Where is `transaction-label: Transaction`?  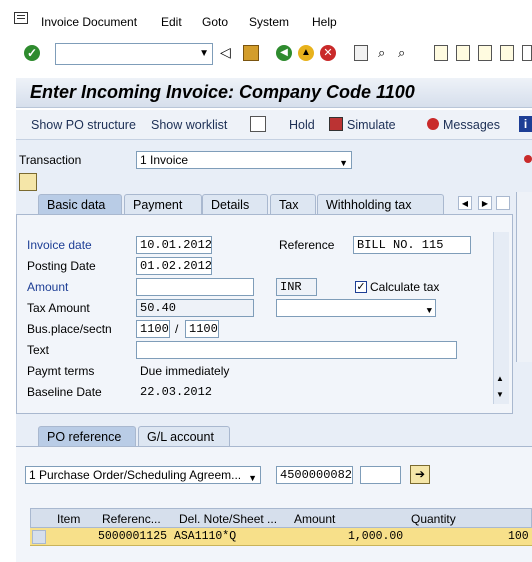
transaction-label: Transaction is located at coordinates (50, 160).